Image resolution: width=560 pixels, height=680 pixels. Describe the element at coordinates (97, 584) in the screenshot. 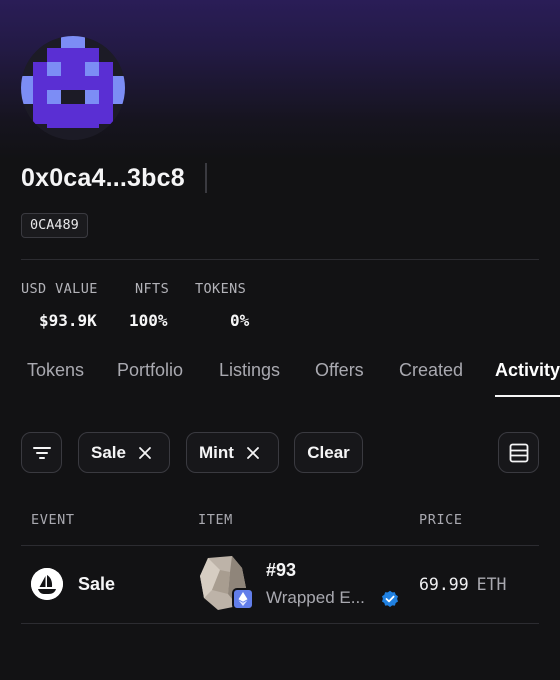

I see `event-type: Sale` at that location.